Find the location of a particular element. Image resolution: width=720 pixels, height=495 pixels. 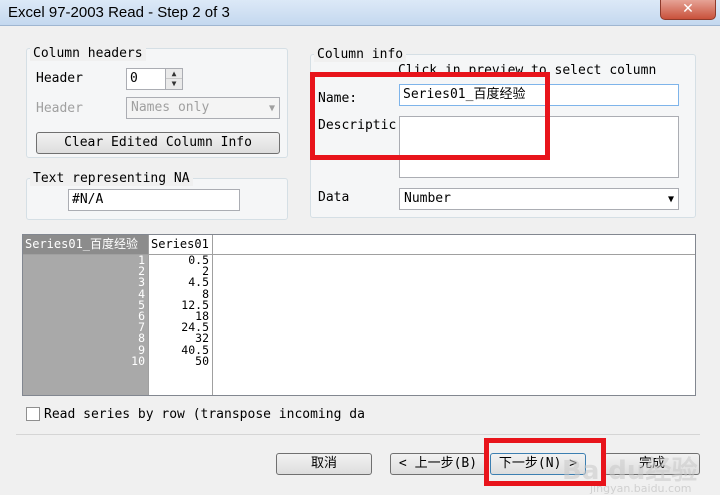

preview-empty-header is located at coordinates (454, 245).